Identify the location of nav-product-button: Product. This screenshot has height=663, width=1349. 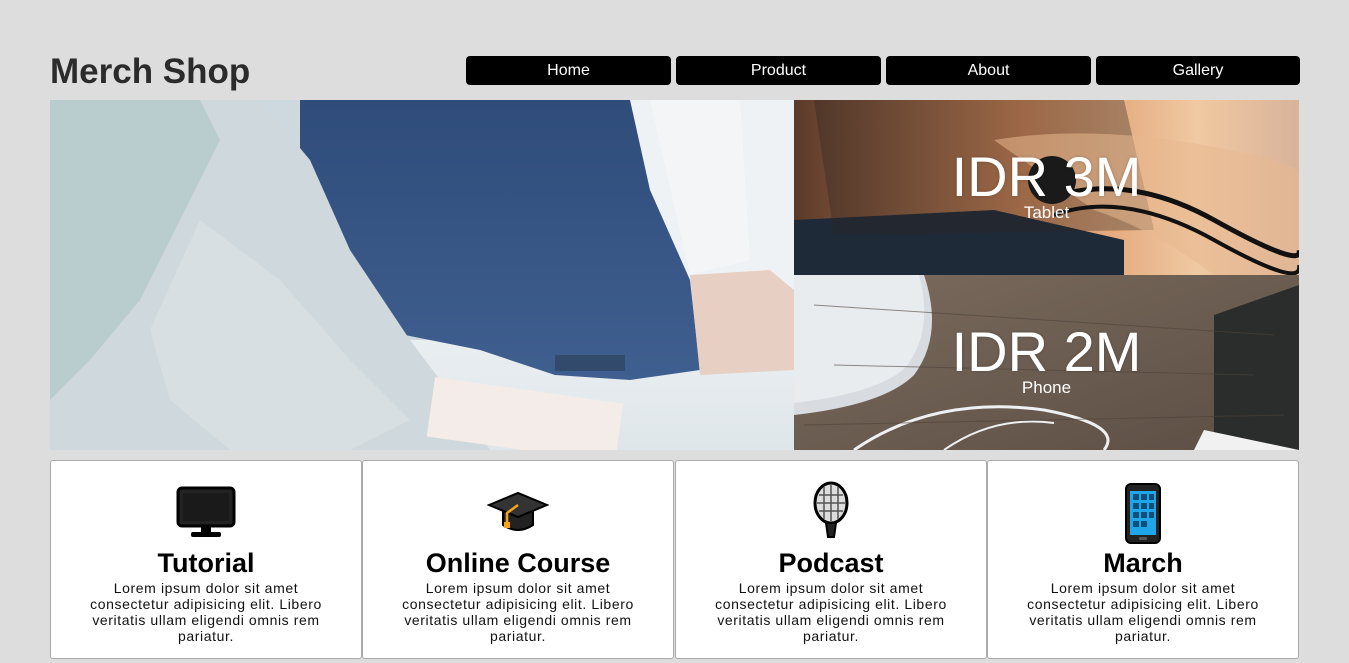
(778, 70).